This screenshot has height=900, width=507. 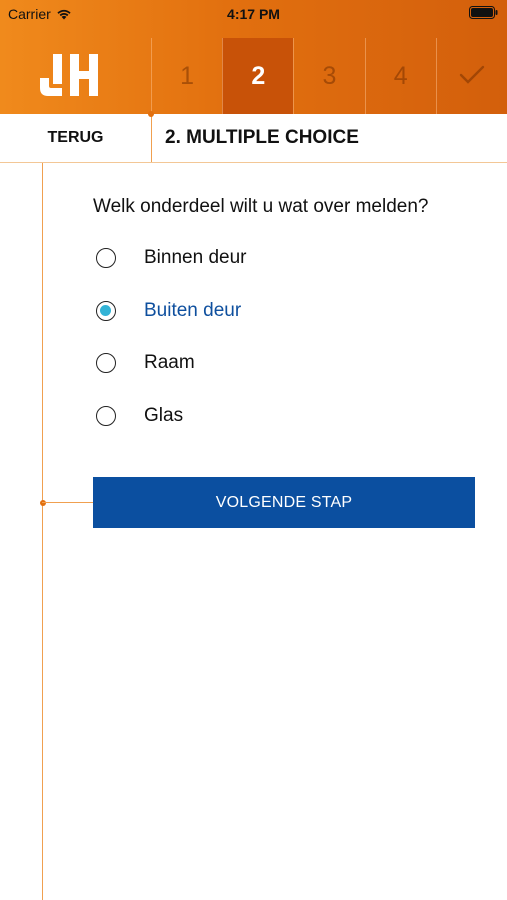 I want to click on option-label: Buiten deur, so click(x=193, y=310).